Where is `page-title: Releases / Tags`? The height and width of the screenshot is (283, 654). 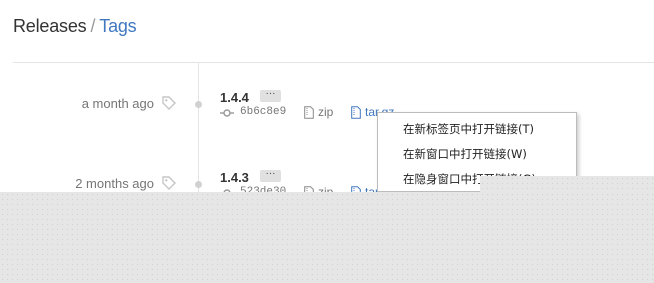
page-title: Releases / Tags is located at coordinates (75, 26).